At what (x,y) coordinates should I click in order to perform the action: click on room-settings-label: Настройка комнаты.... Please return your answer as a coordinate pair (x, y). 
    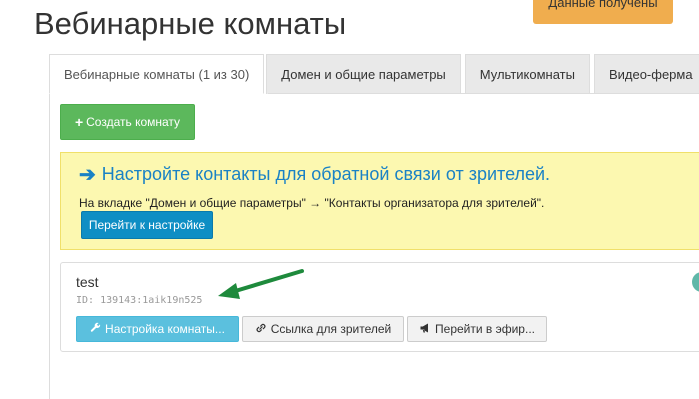
    Looking at the image, I should click on (165, 329).